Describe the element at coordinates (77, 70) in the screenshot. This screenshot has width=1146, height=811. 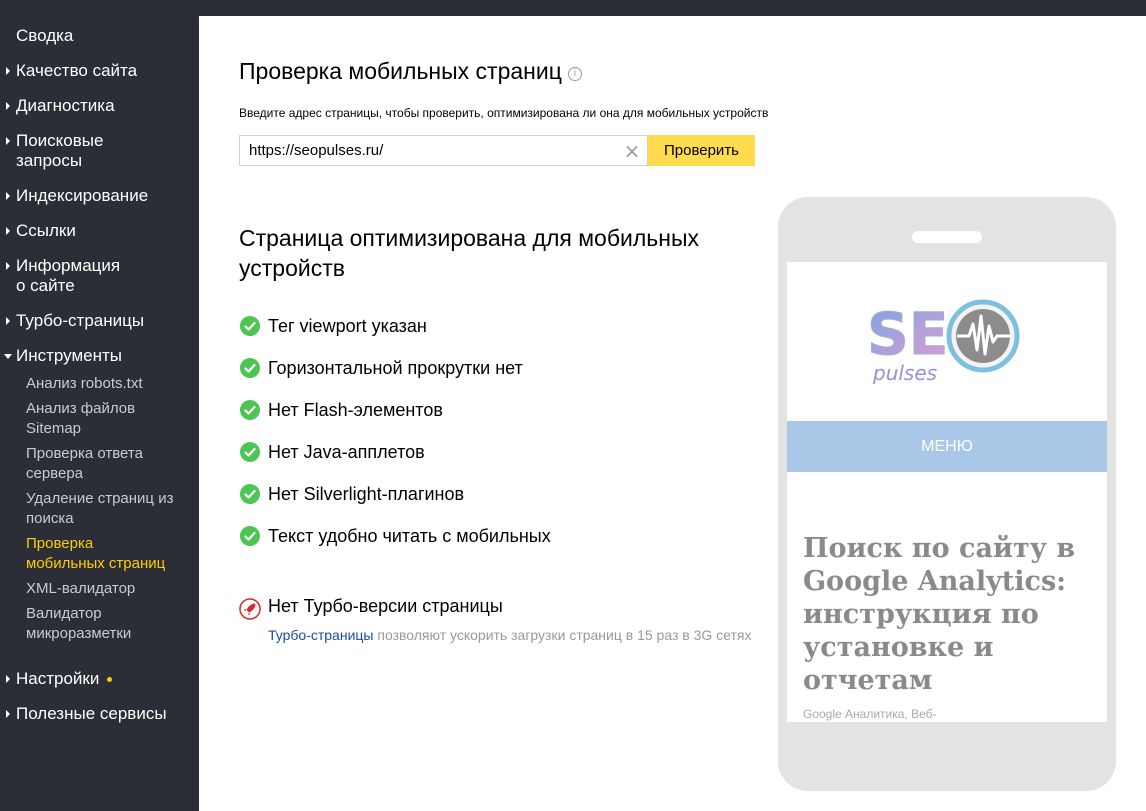
I see `sidebar-item-label: Качество сайта` at that location.